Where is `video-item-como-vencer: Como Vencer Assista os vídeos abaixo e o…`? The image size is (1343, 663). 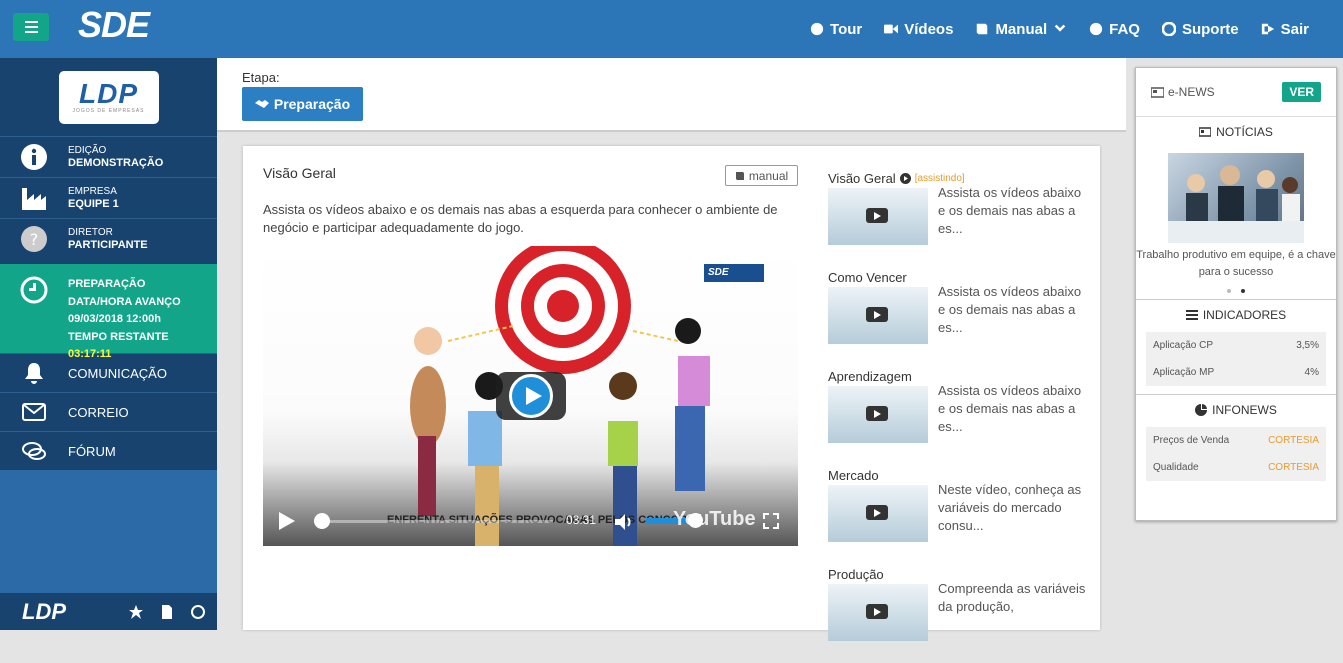
video-item-como-vencer: Como Vencer Assista os vídeos abaixo e o… is located at coordinates (958, 316).